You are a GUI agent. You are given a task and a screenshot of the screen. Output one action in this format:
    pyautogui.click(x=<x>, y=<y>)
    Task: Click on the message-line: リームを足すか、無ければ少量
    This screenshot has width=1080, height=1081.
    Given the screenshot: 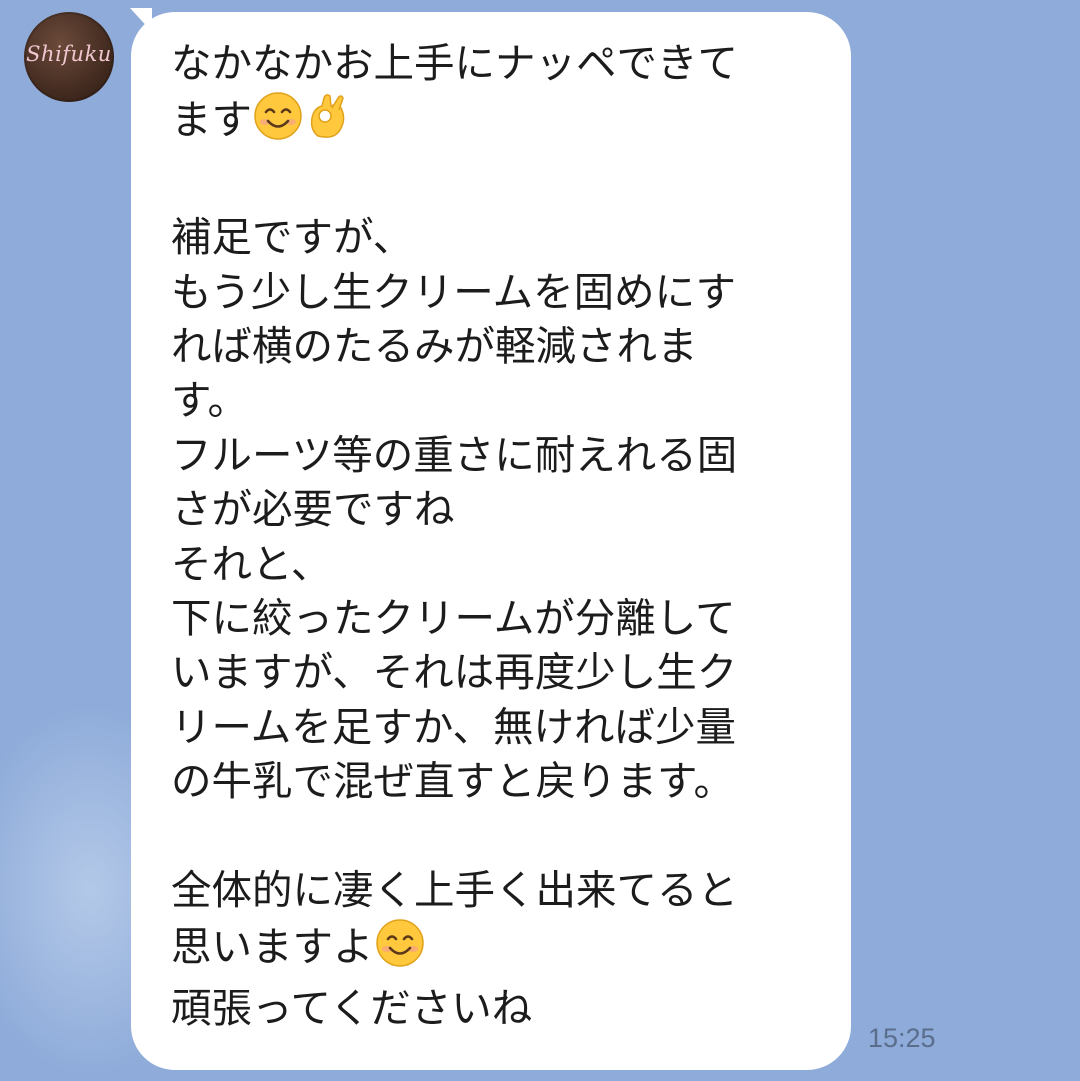 What is the action you would take?
    pyautogui.click(x=453, y=726)
    